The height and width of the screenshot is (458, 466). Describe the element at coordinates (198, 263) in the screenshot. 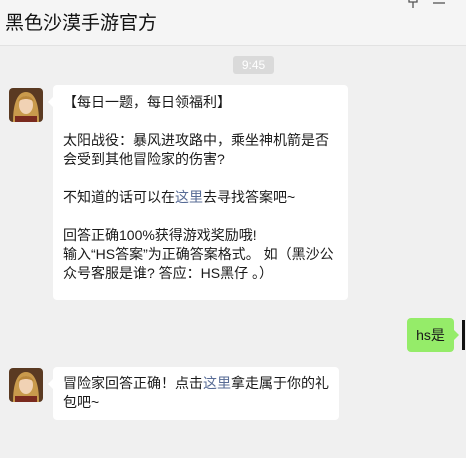

I see `answer-format-text: 输入“HS答案”为正确答案格式。 如（黑沙公众号客服是谁? 答应：HS黑仔 。）` at that location.